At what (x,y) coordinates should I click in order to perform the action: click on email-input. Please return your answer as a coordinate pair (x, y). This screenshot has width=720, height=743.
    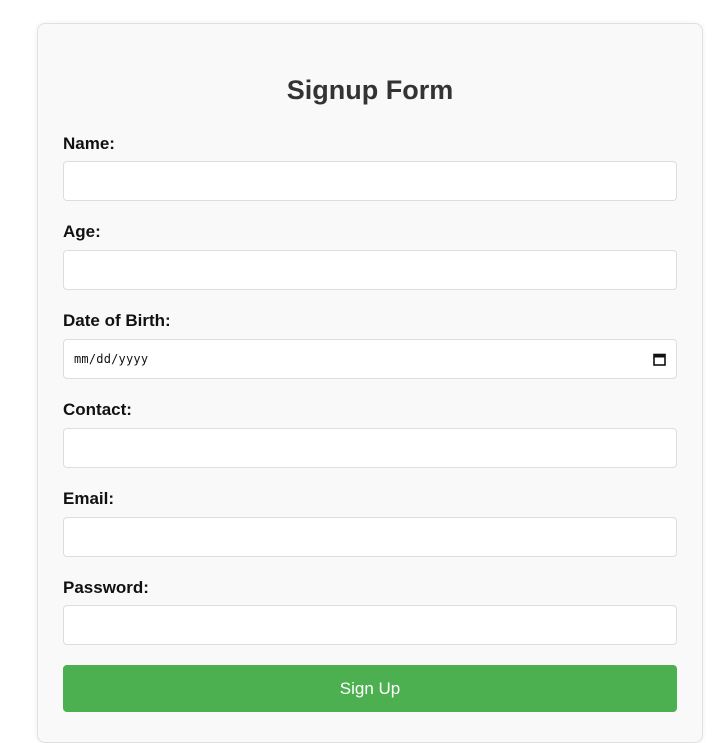
    Looking at the image, I should click on (370, 537).